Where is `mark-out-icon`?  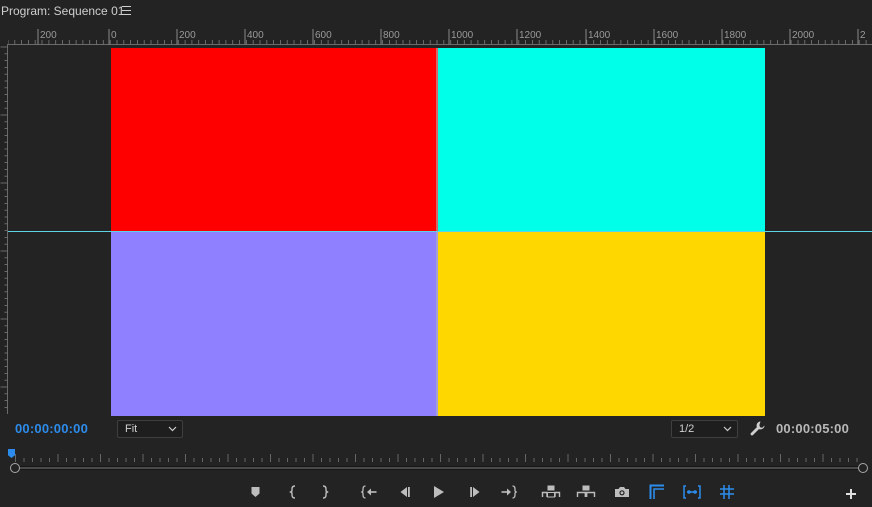
mark-out-icon is located at coordinates (325, 492).